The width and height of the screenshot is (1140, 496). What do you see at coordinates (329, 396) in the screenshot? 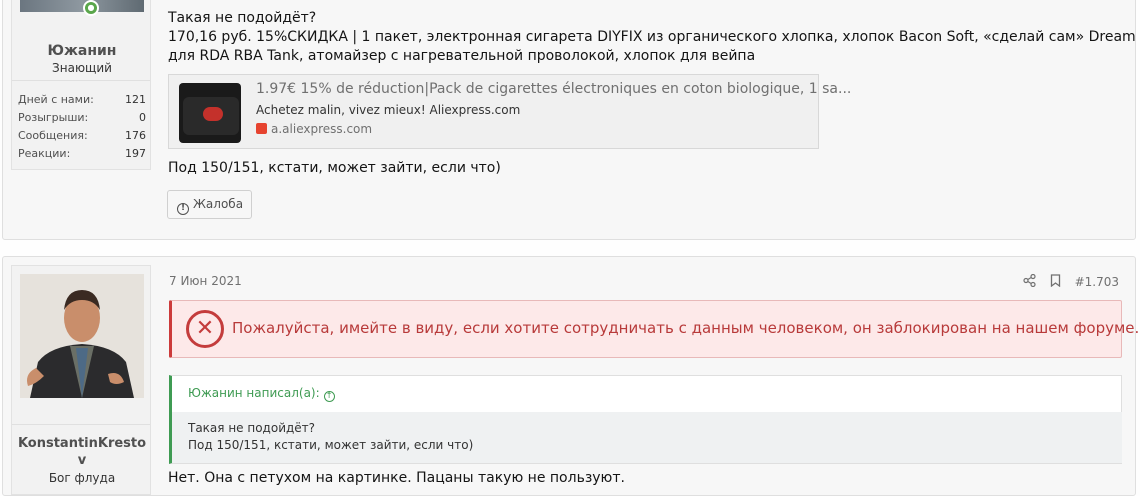
I see `go-to-quoted-icon: ↑` at bounding box center [329, 396].